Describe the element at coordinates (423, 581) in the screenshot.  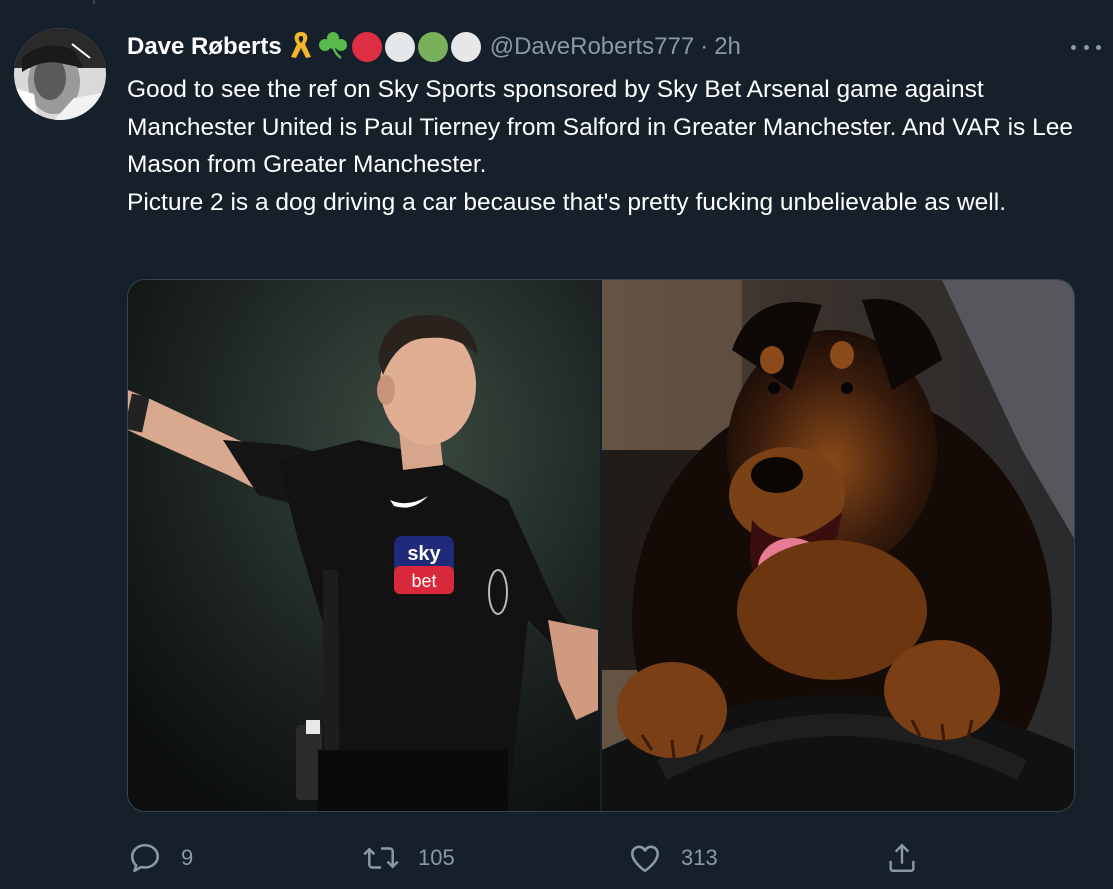
I see `sponsor-badge-bottom: bet` at that location.